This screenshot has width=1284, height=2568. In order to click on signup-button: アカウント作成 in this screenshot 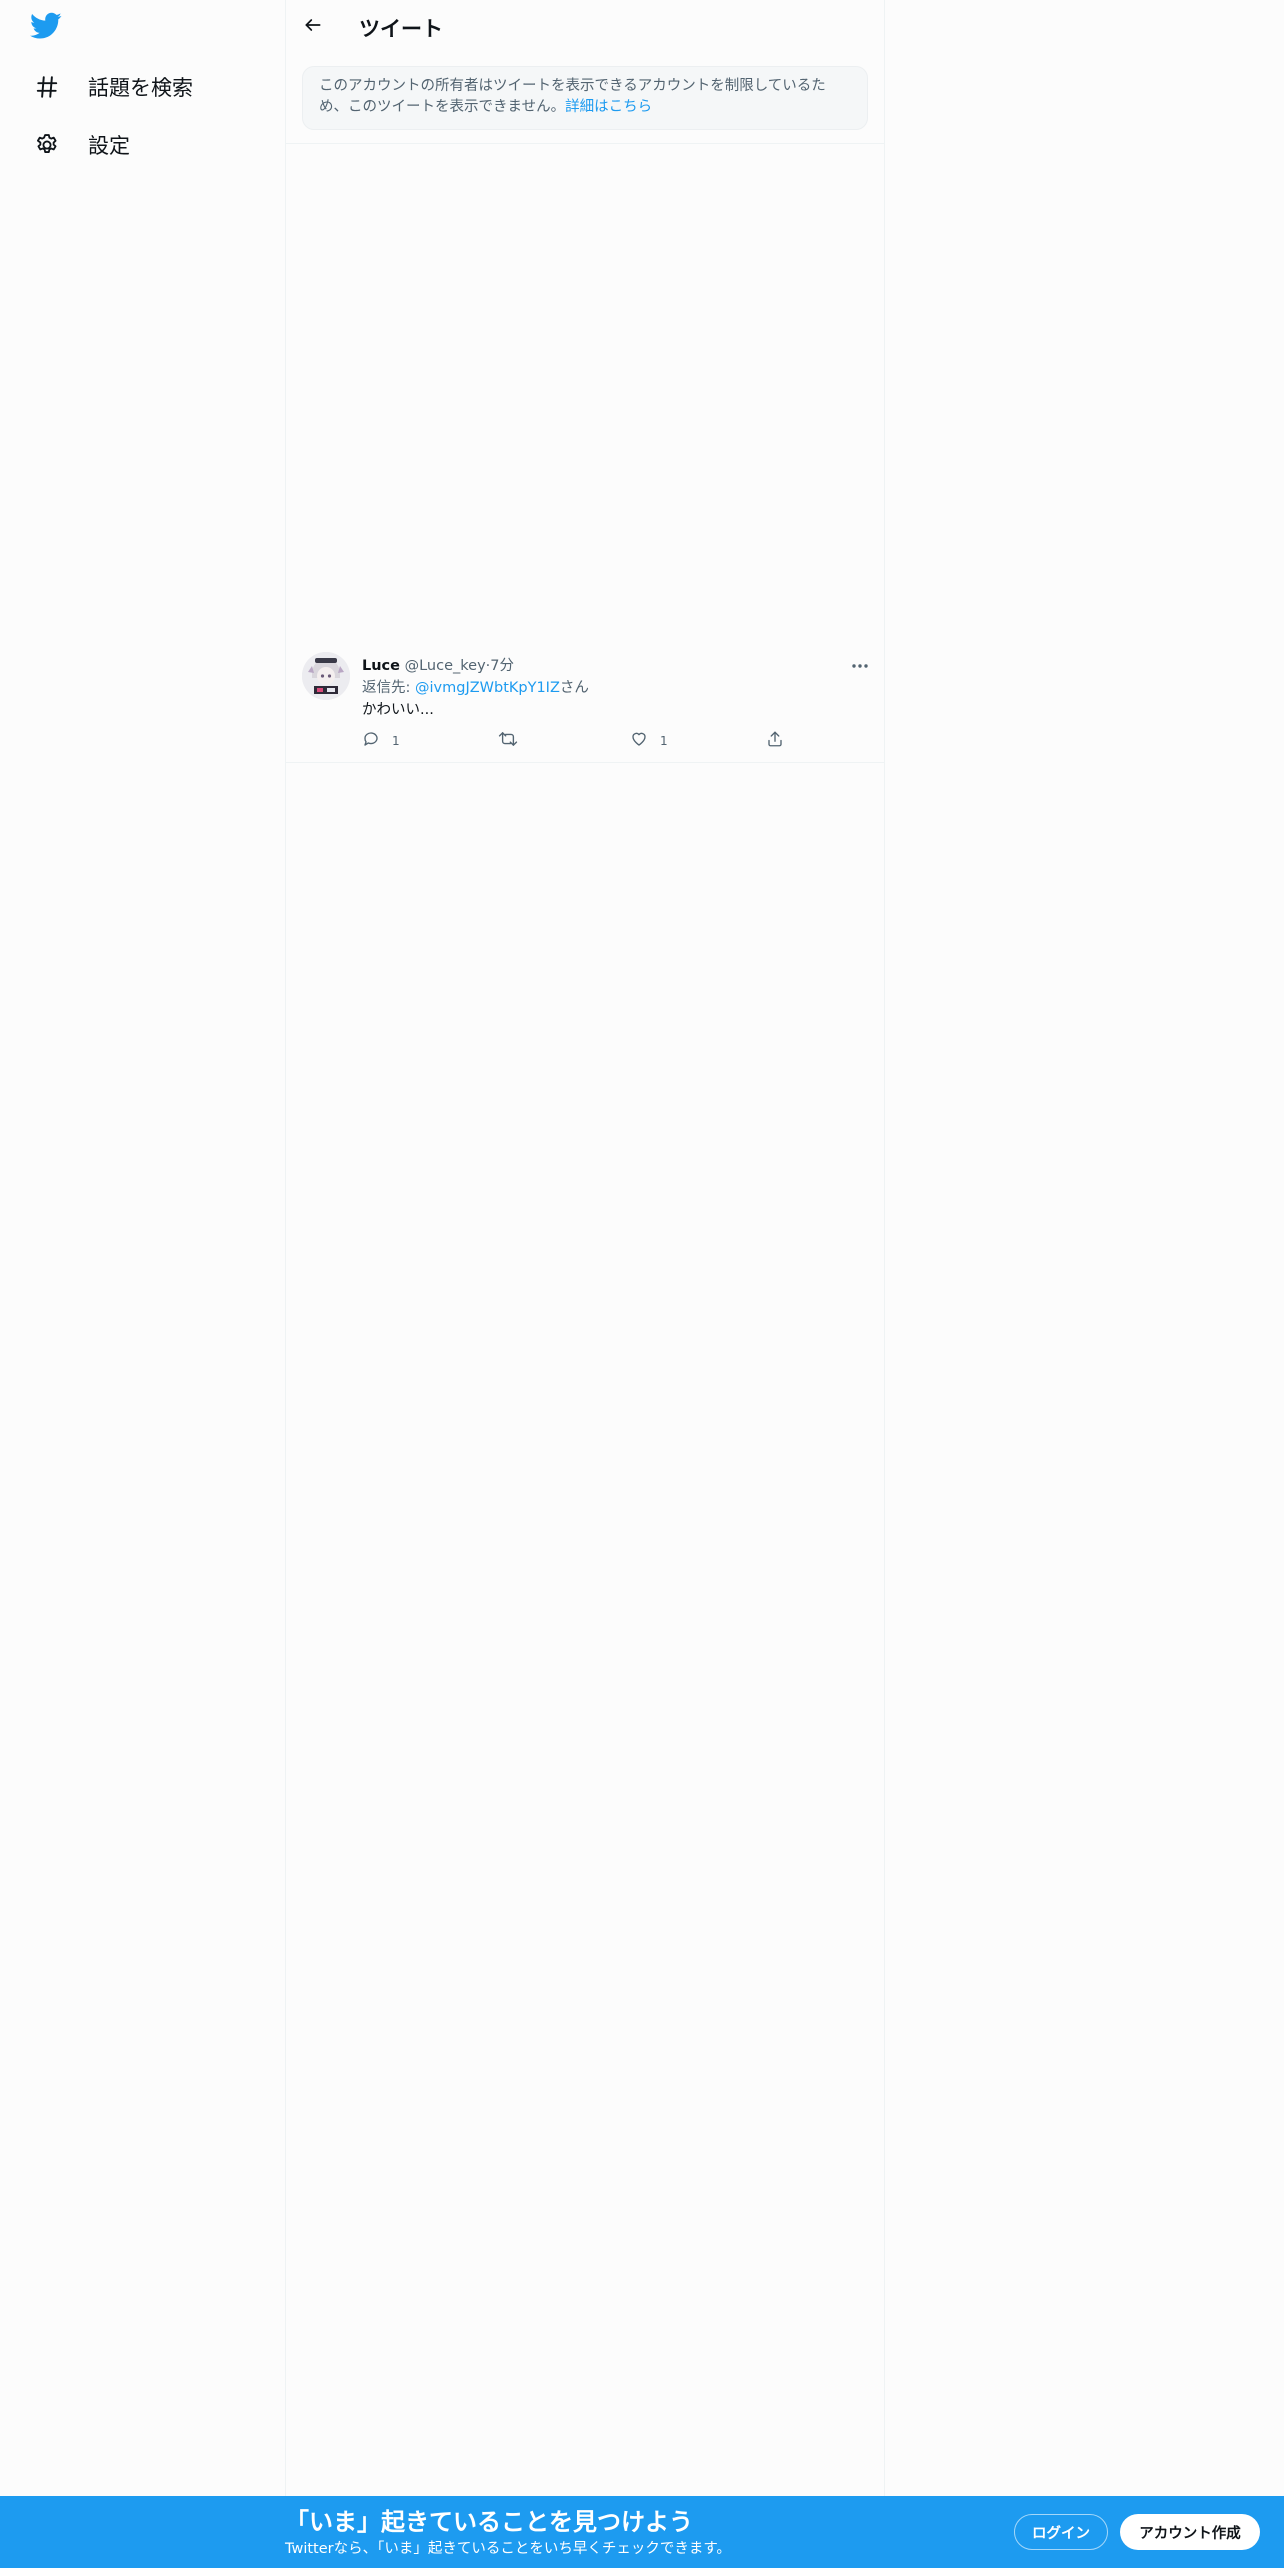, I will do `click(1190, 2532)`.